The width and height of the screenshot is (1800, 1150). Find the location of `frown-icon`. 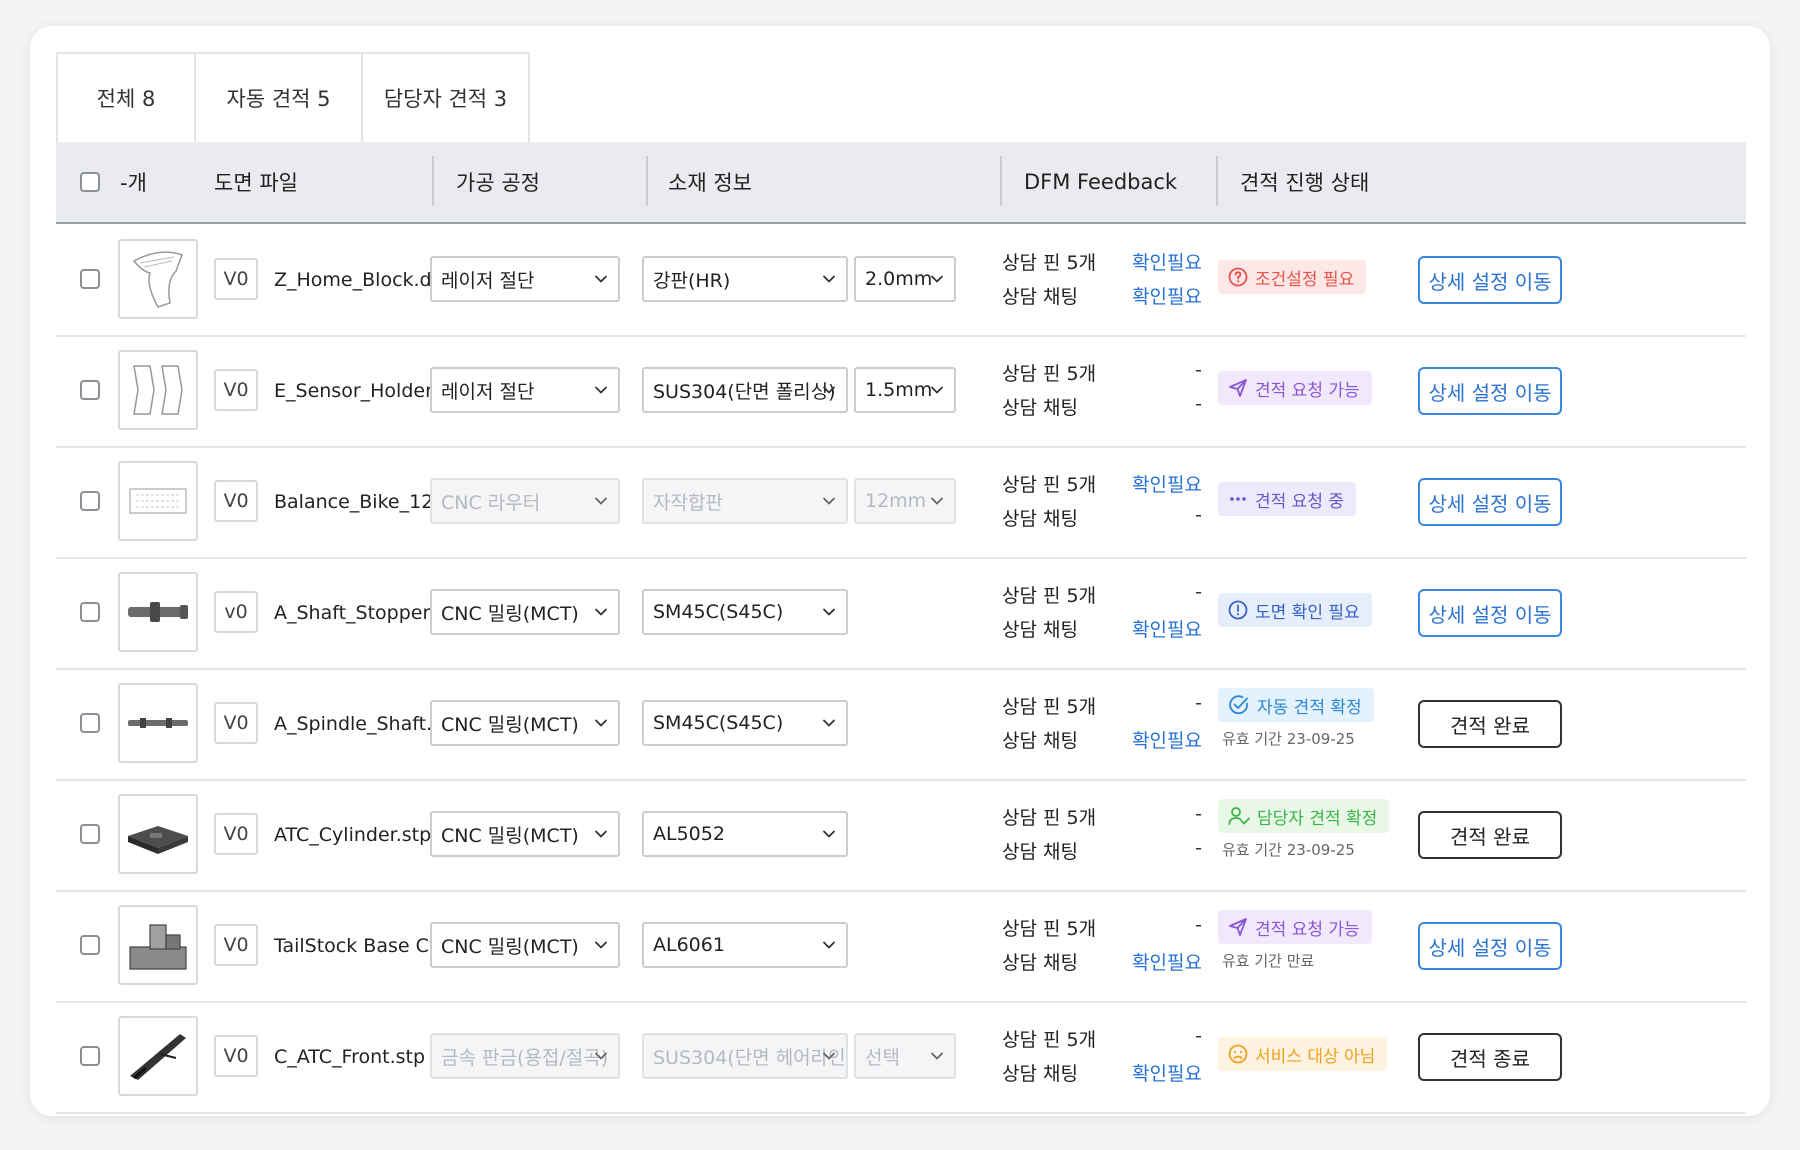

frown-icon is located at coordinates (1241, 1054).